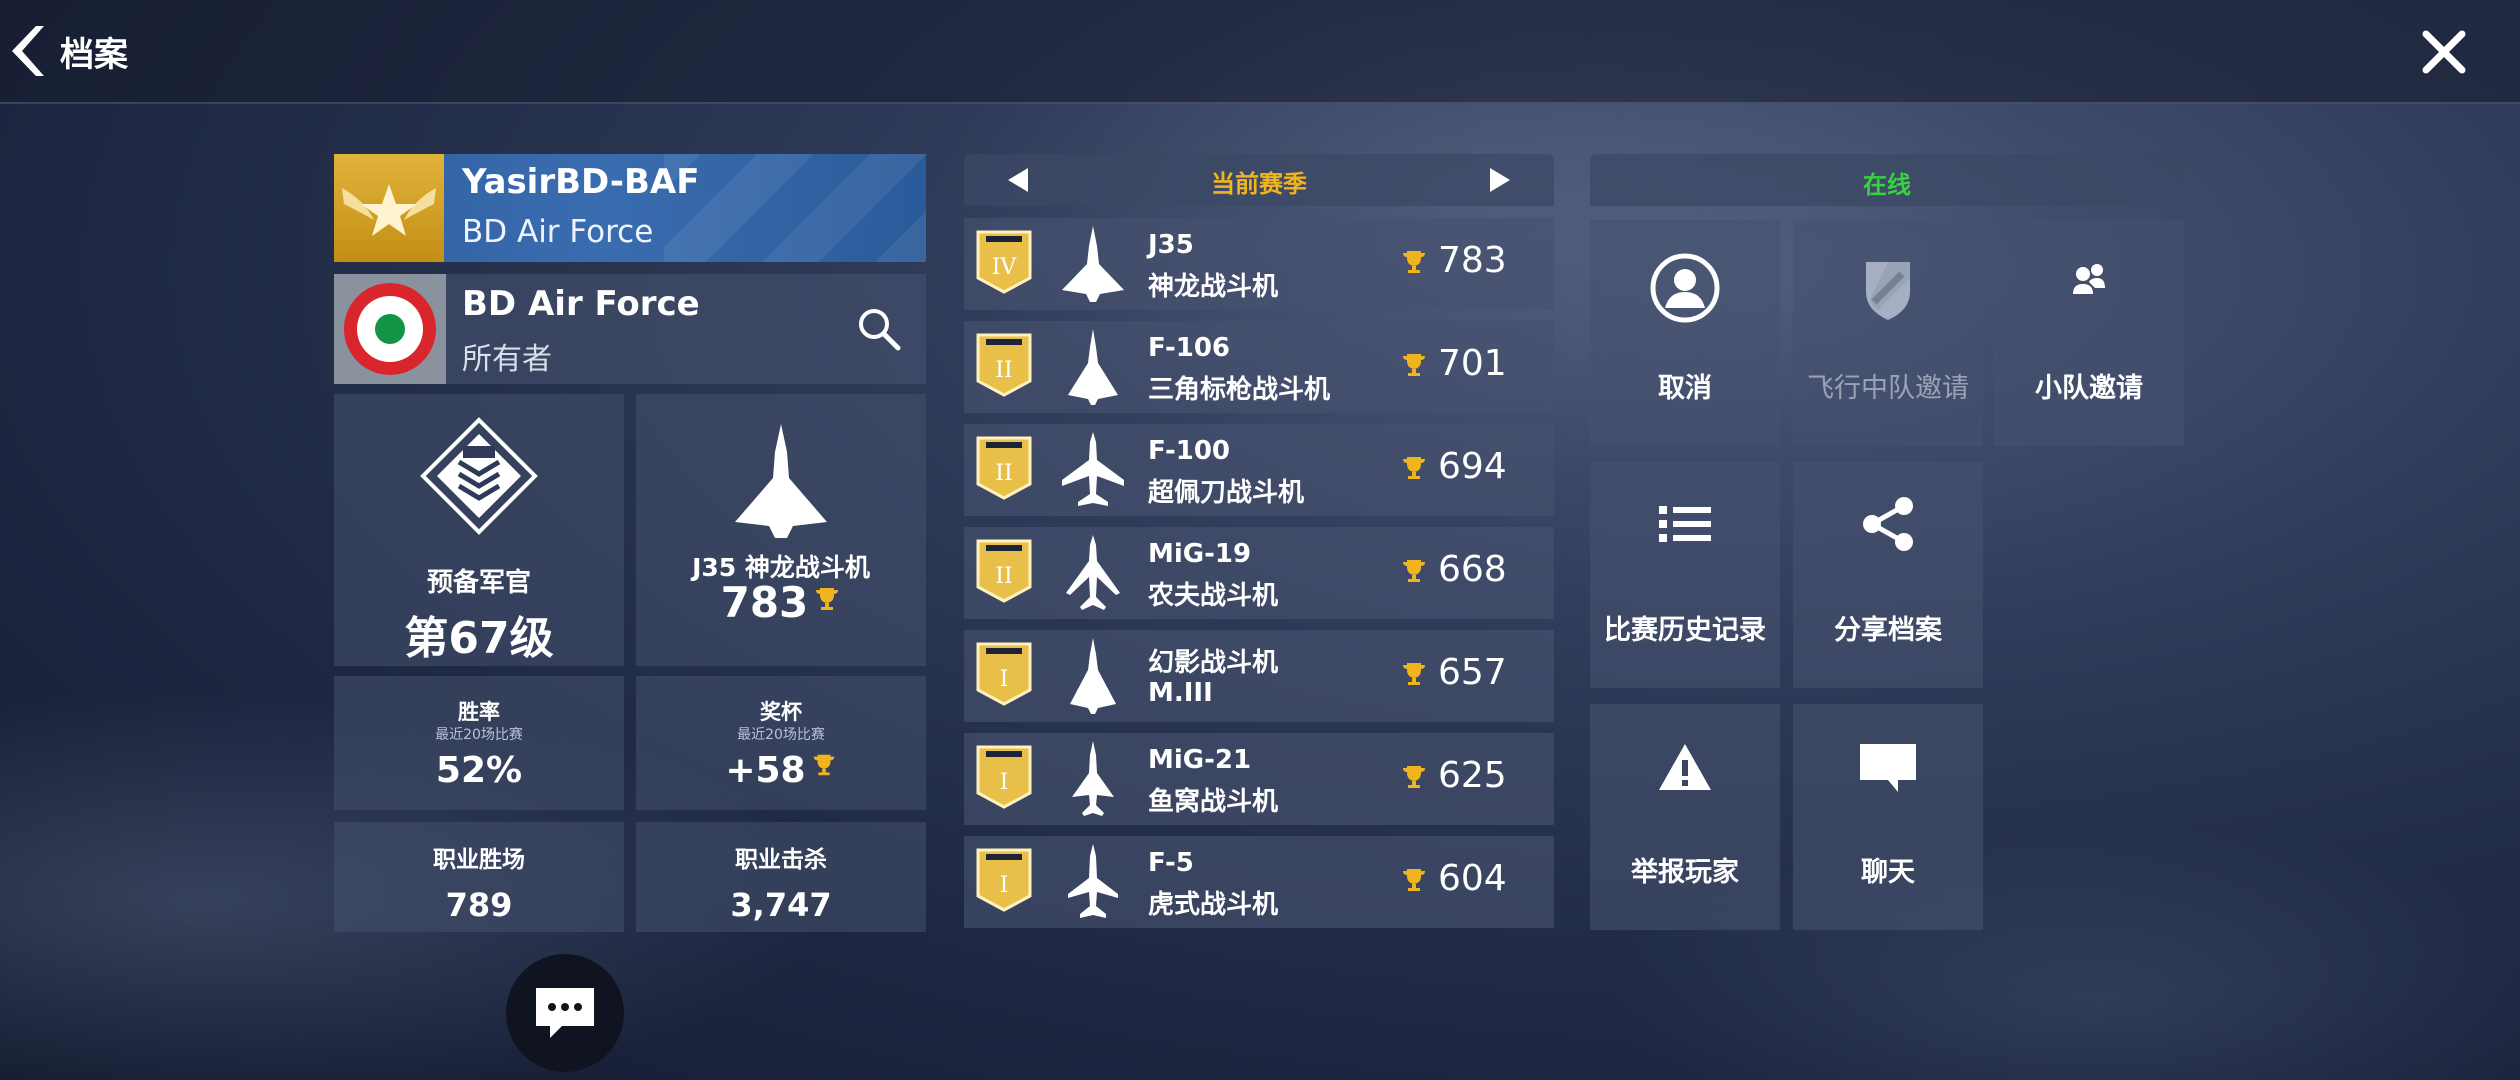  Describe the element at coordinates (1685, 767) in the screenshot. I see `warning-icon` at that location.